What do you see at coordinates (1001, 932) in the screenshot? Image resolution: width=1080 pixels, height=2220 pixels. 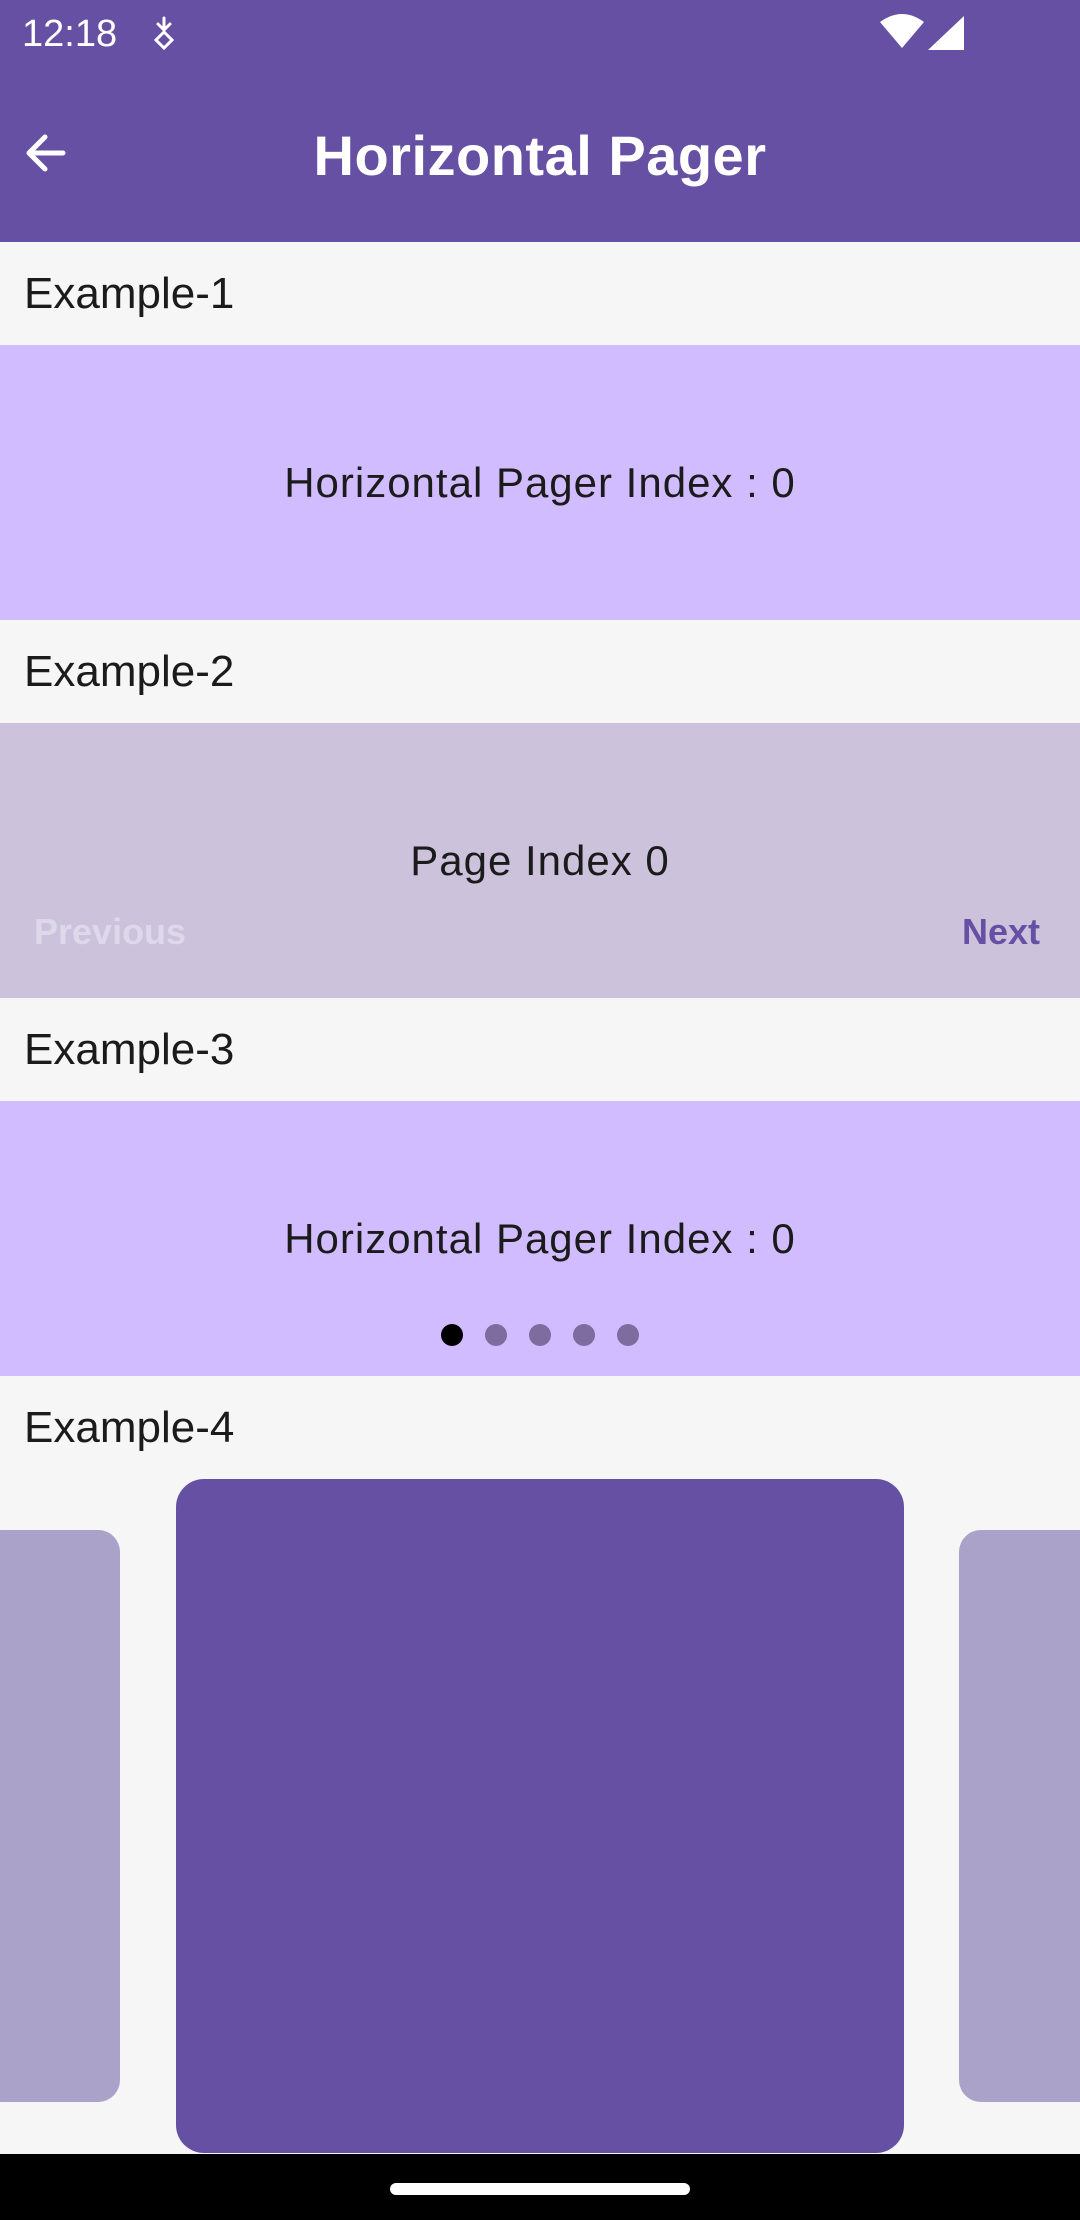 I see `next-button: Next` at bounding box center [1001, 932].